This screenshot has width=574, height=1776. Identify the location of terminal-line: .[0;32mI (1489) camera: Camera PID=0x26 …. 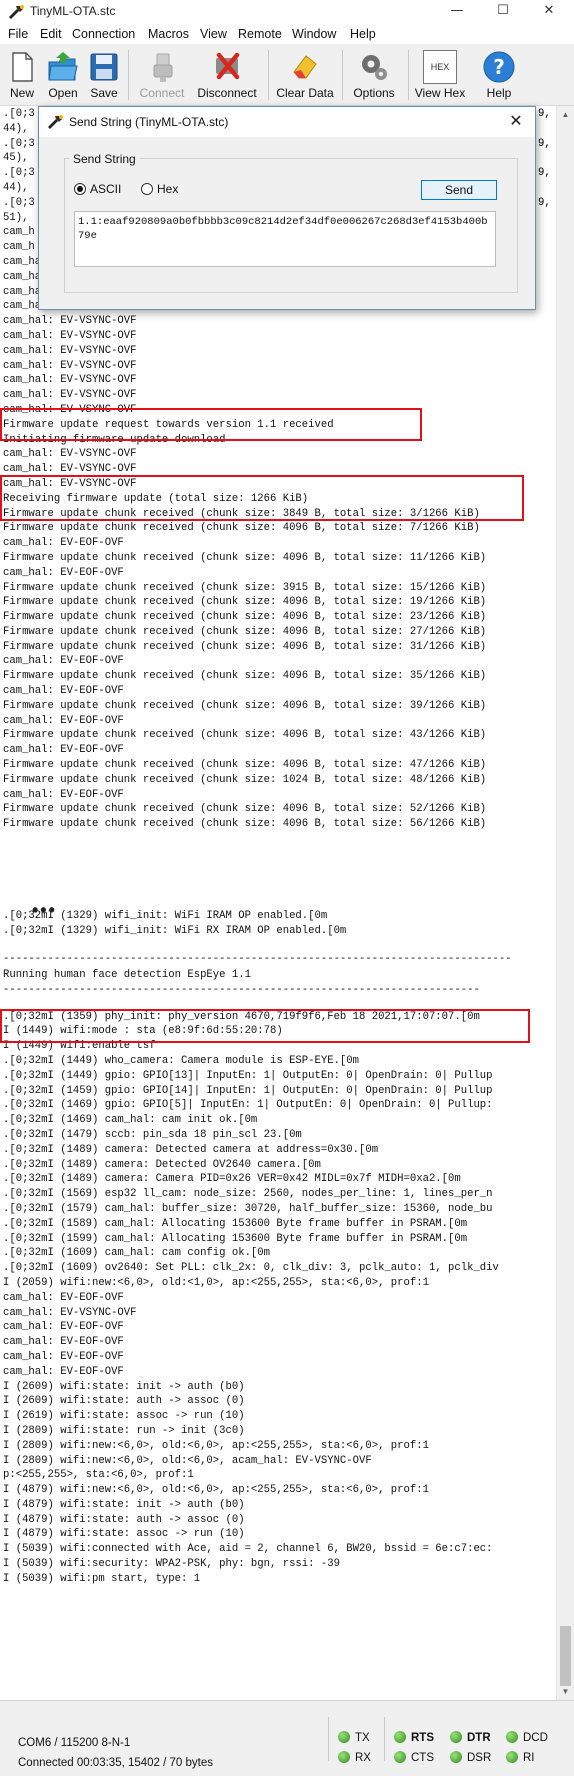
(232, 1179).